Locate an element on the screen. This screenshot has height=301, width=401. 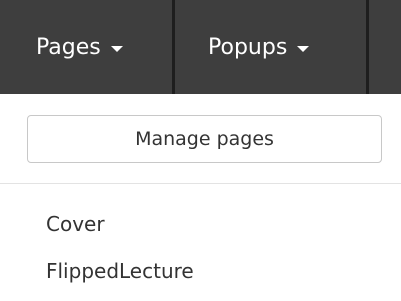
manage-pages-button: Manage pages is located at coordinates (204, 139).